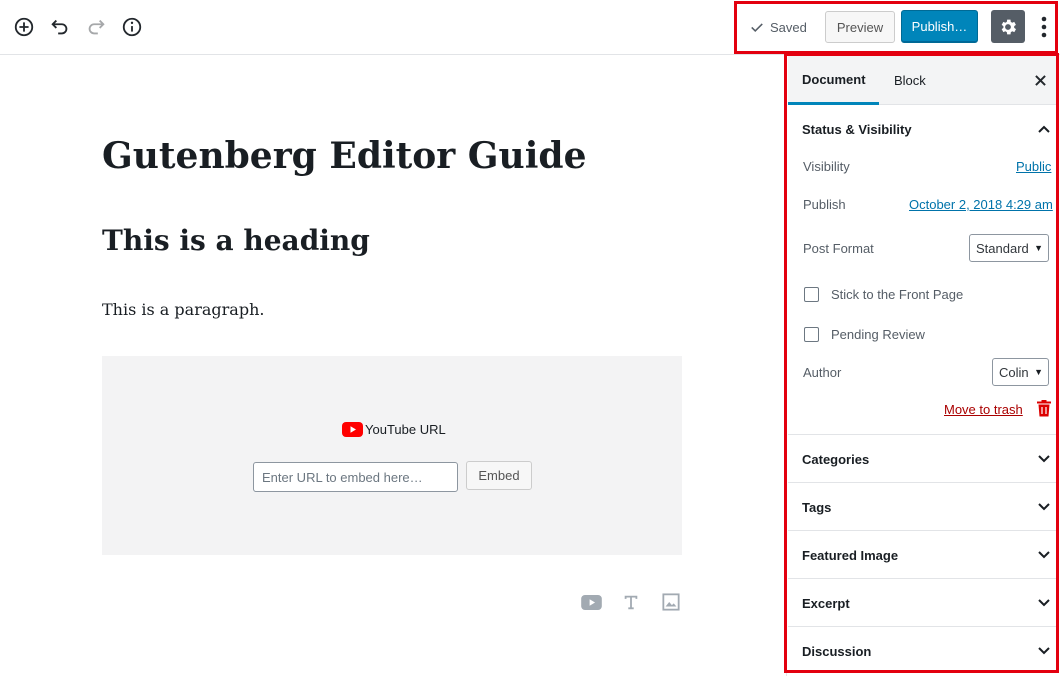 This screenshot has width=1060, height=676. I want to click on toolbar-highlight-box, so click(896, 27).